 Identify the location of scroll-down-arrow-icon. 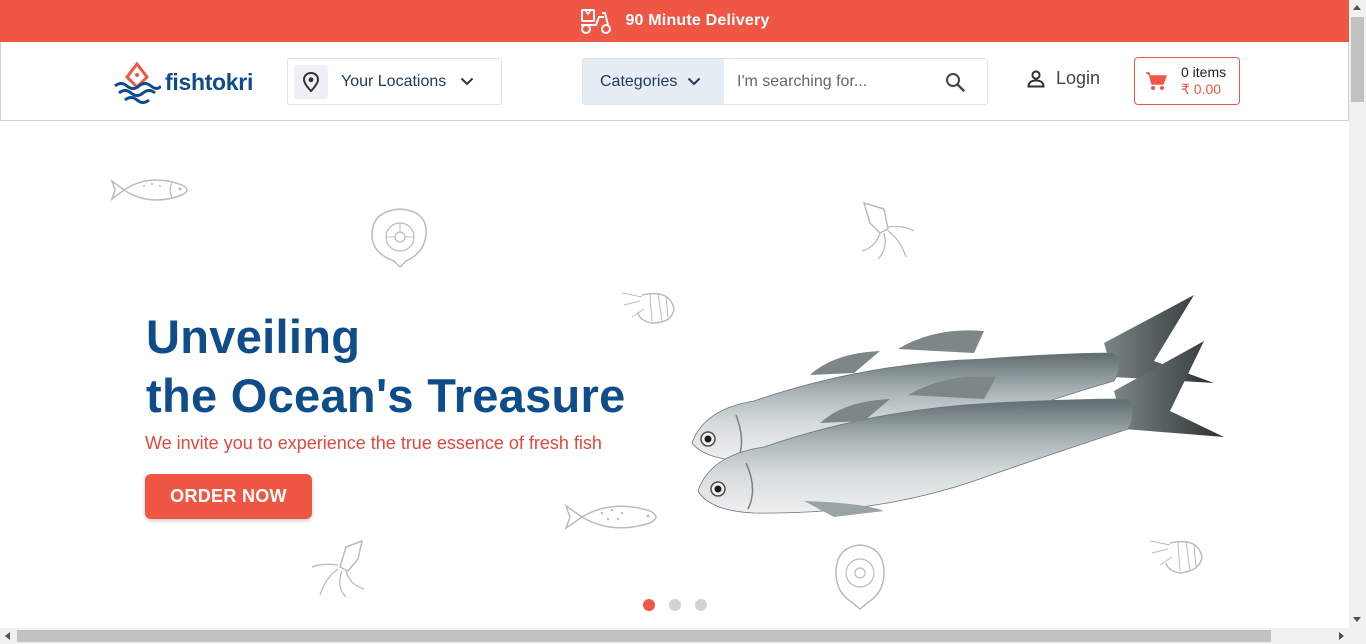
(1357, 619).